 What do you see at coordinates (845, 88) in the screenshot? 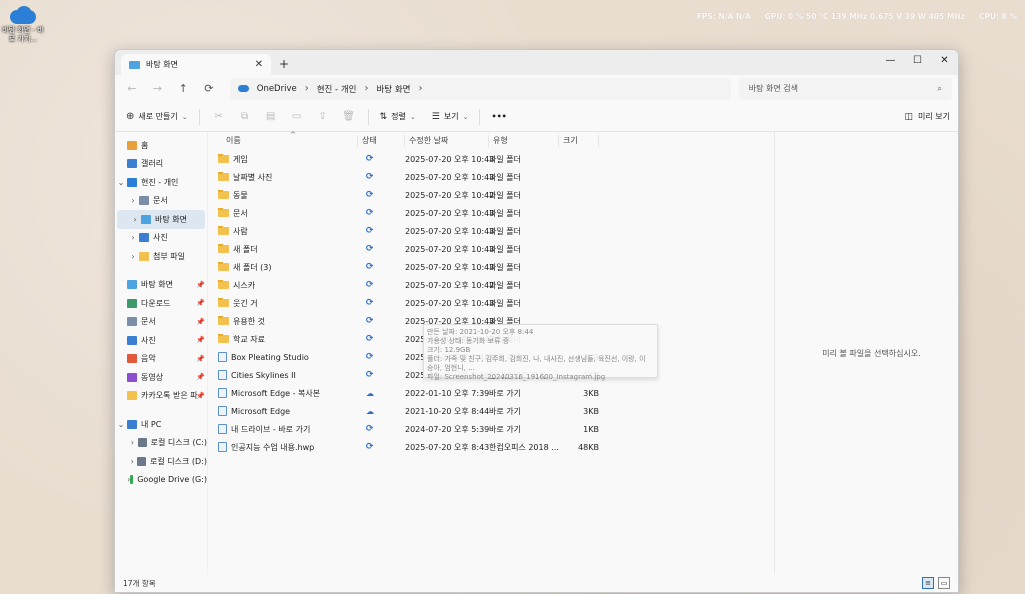
I see `search-input: 바탕 화면 검색 ⌕` at bounding box center [845, 88].